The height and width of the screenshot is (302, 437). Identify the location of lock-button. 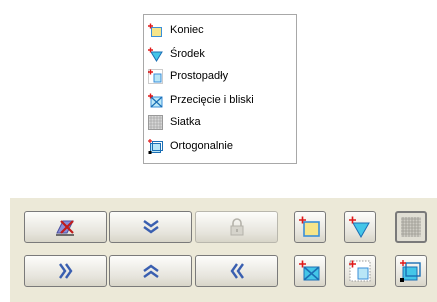
(236, 227).